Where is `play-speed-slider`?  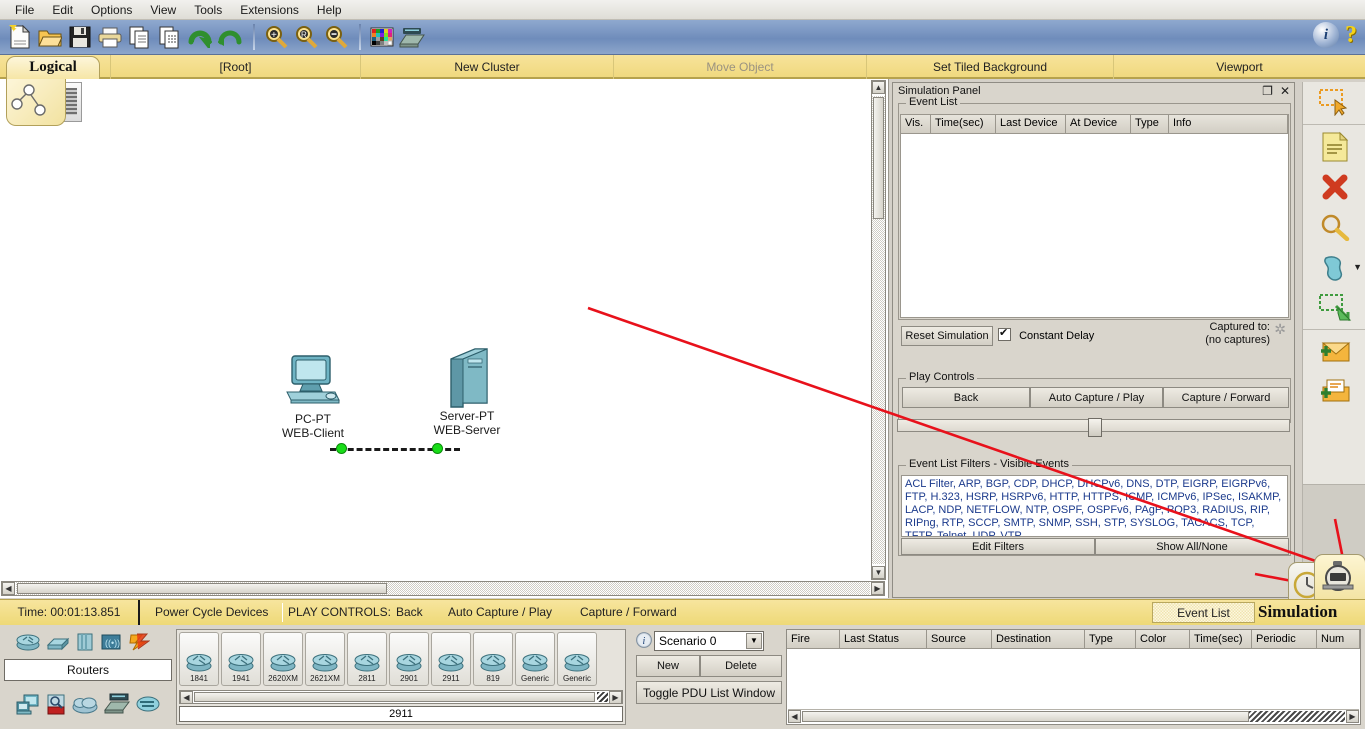
play-speed-slider is located at coordinates (1093, 427).